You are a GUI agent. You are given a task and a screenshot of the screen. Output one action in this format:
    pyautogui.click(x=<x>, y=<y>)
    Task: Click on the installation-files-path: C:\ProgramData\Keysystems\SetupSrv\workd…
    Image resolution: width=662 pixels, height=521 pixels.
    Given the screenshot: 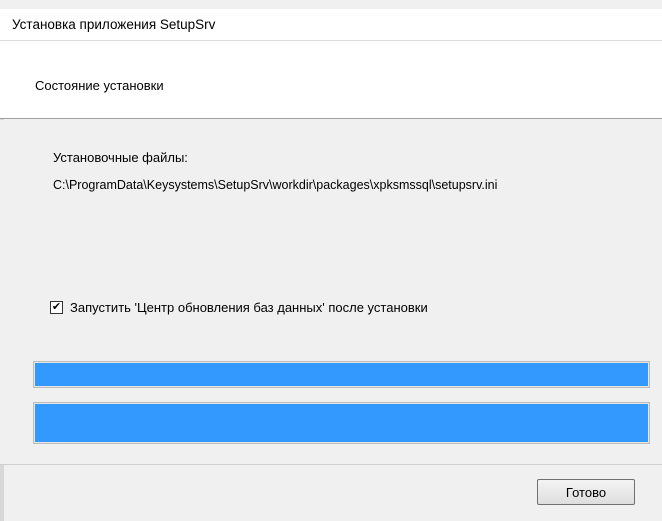 What is the action you would take?
    pyautogui.click(x=275, y=185)
    